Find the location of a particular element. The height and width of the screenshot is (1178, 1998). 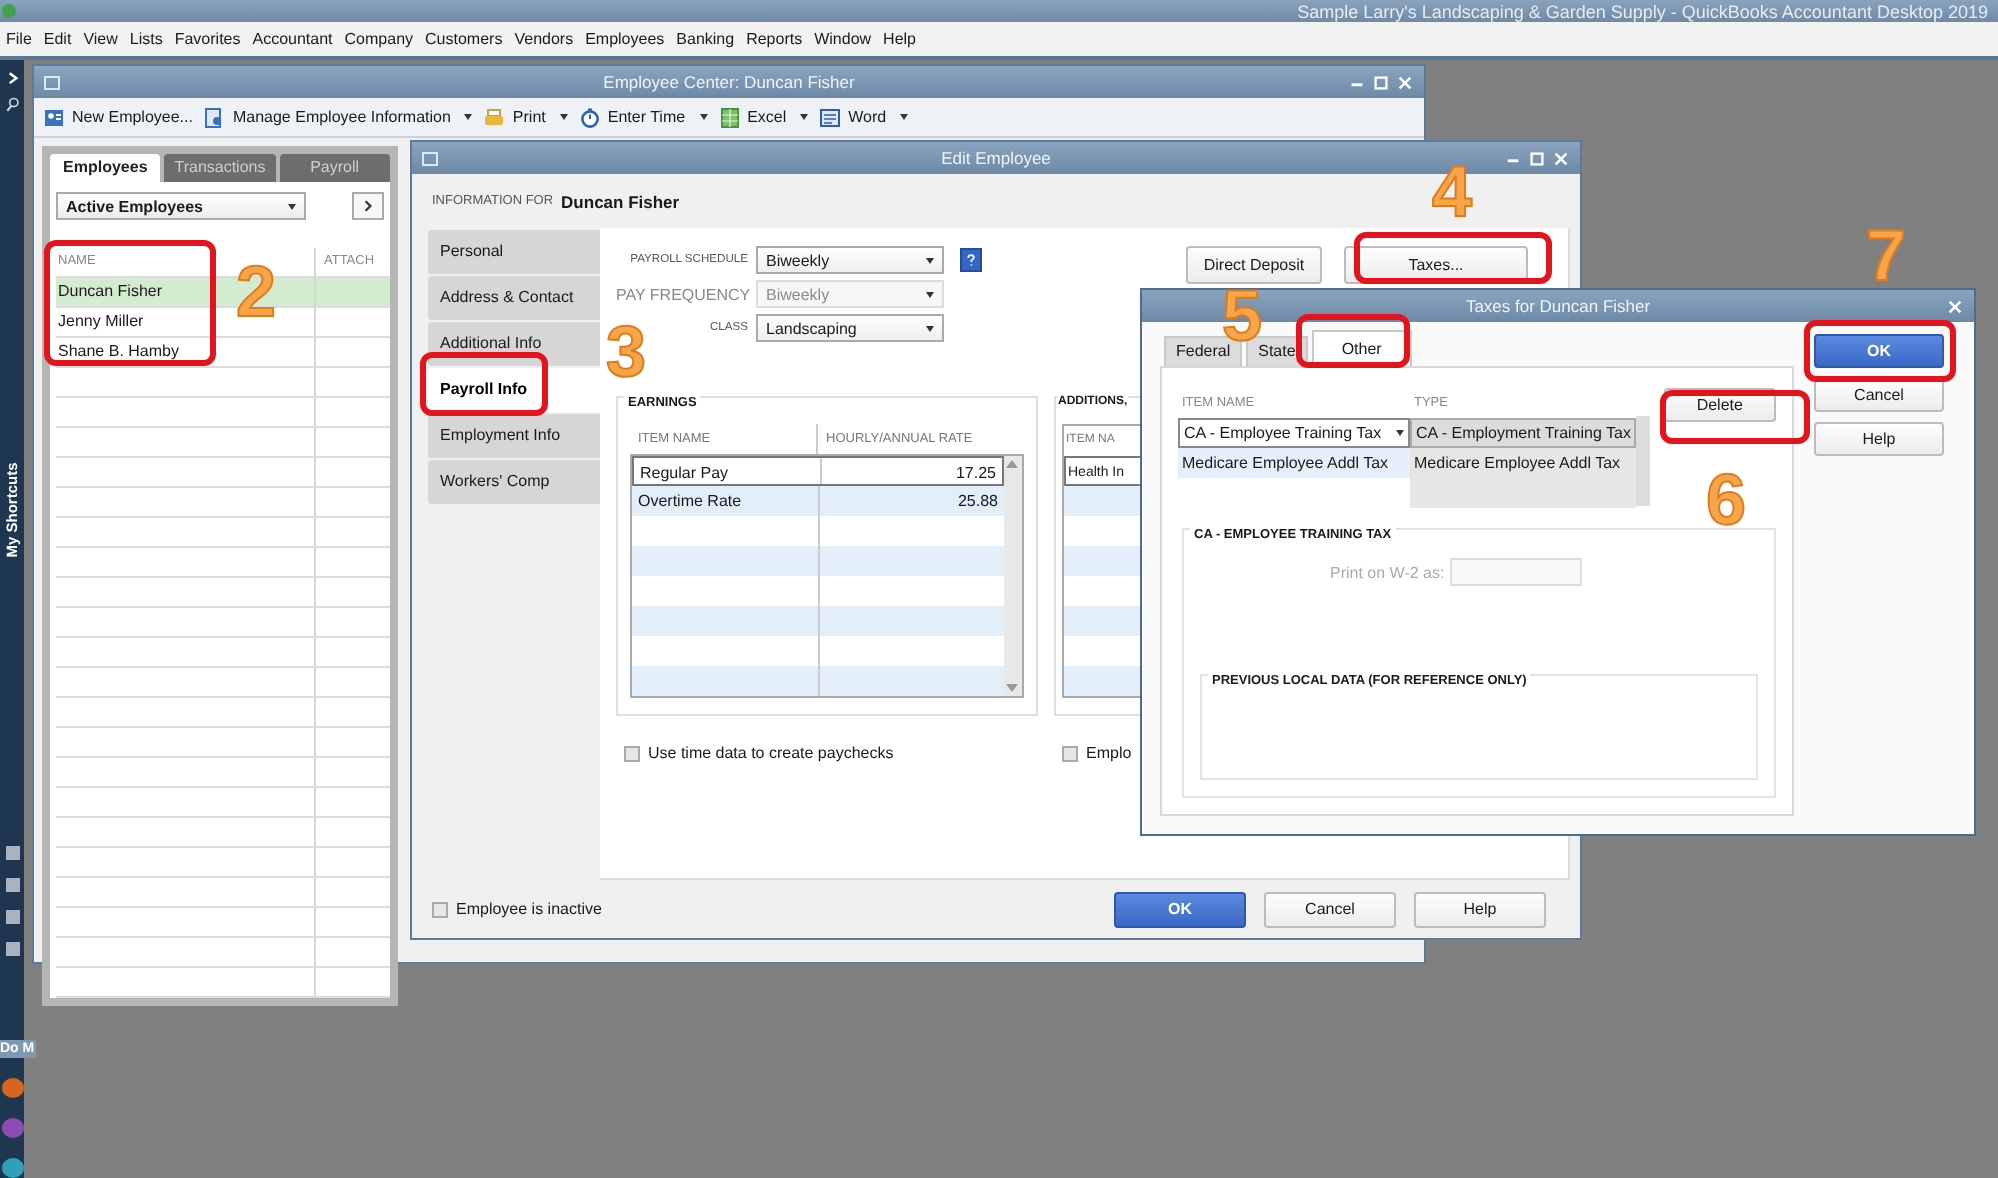

menu-item: Vendors is located at coordinates (544, 39).